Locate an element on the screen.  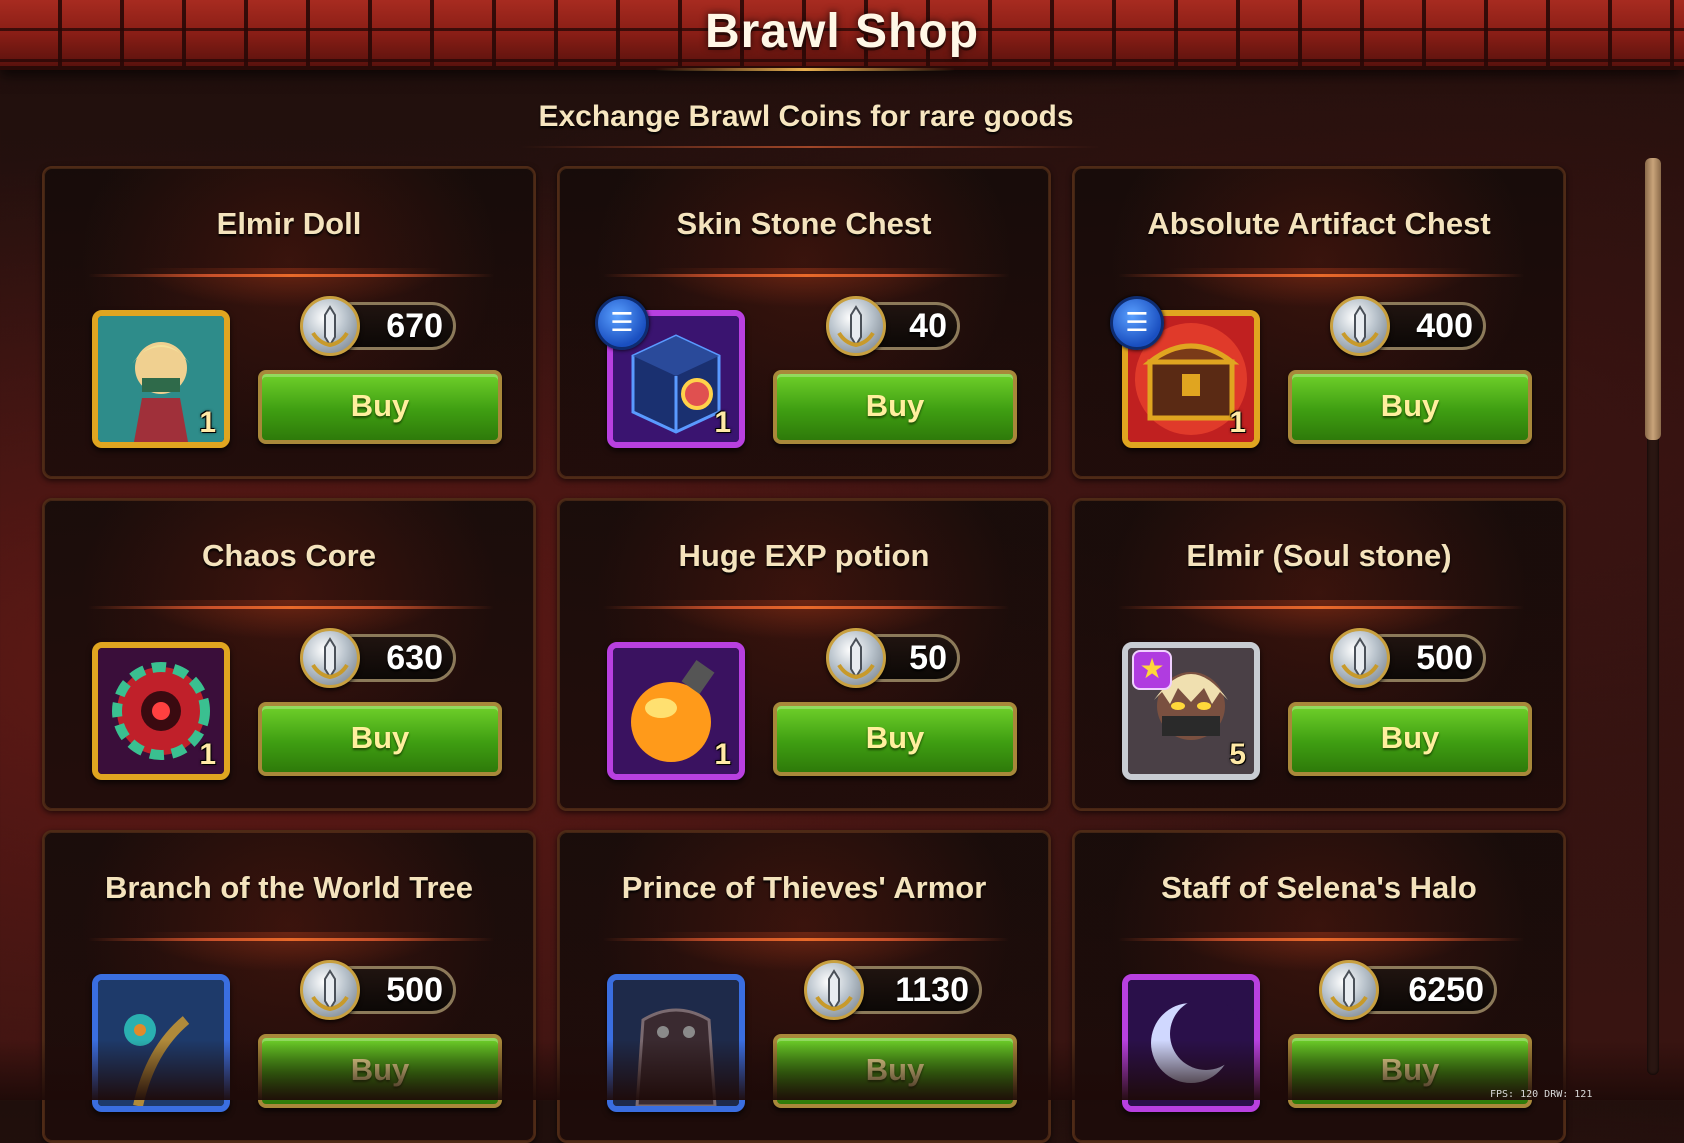
shop-item-card: Elmir (Soul stone) 5 ★ 500 Buy is located at coordinates (1319, 654).